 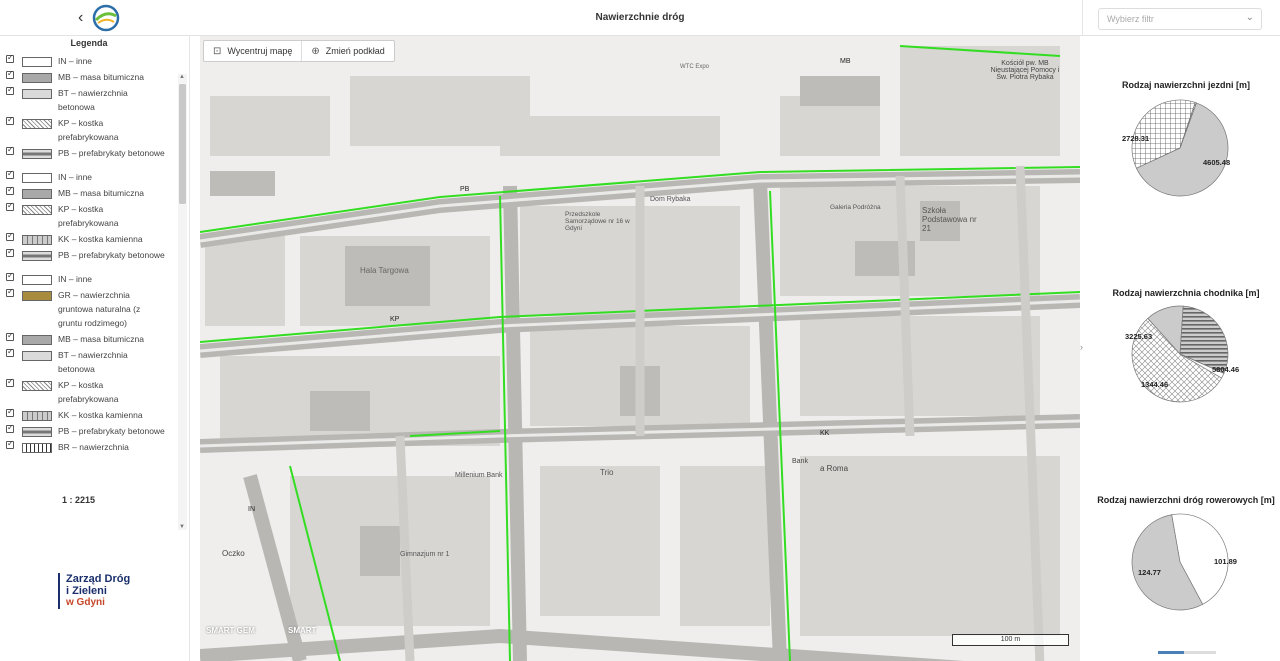 I want to click on chart-title-chodnika: Rodzaj nawierzchnia chodnika [m], so click(x=1186, y=293).